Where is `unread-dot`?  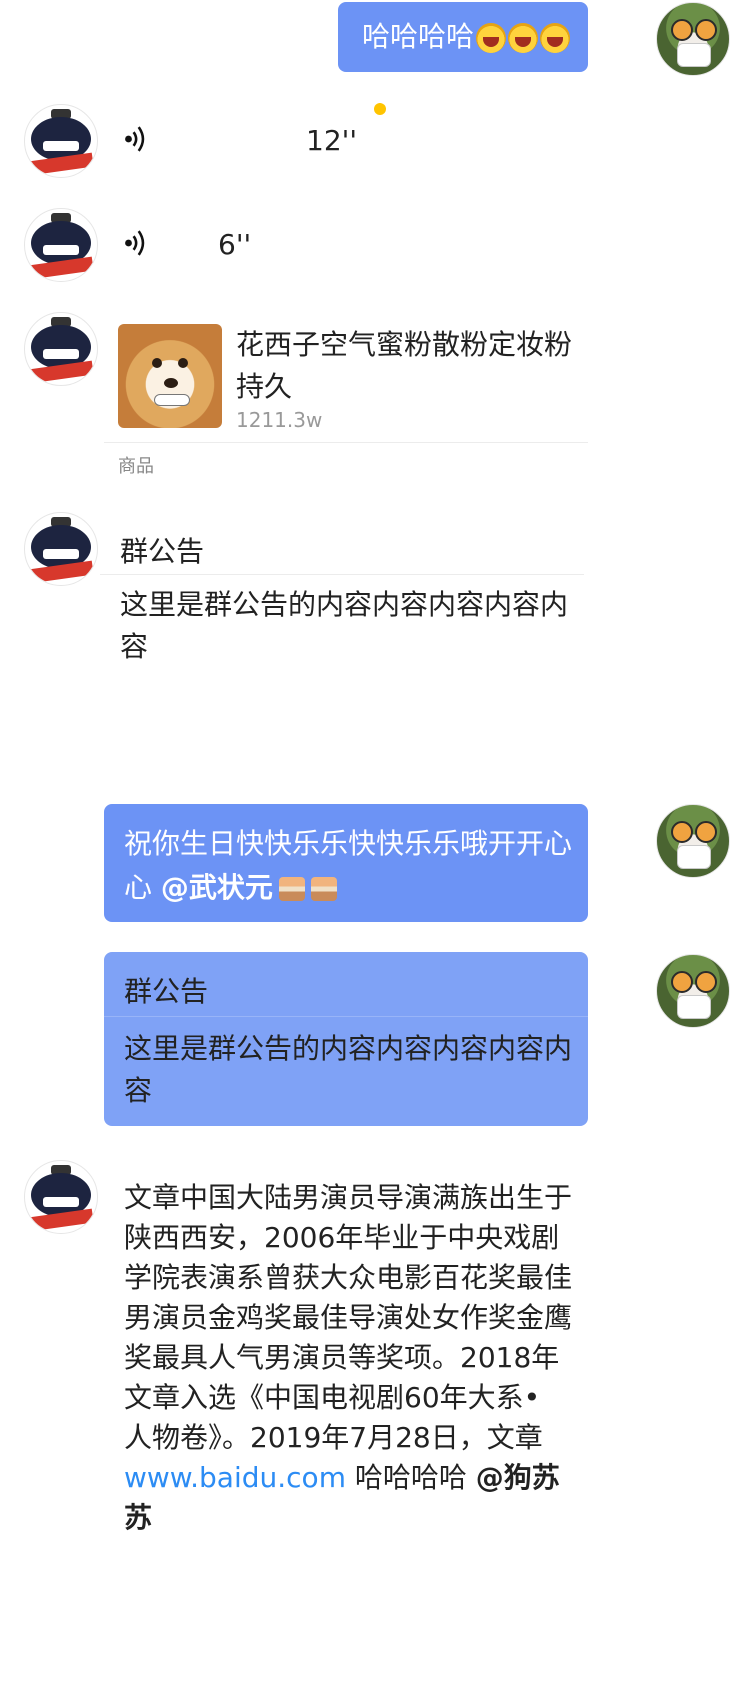 unread-dot is located at coordinates (380, 109).